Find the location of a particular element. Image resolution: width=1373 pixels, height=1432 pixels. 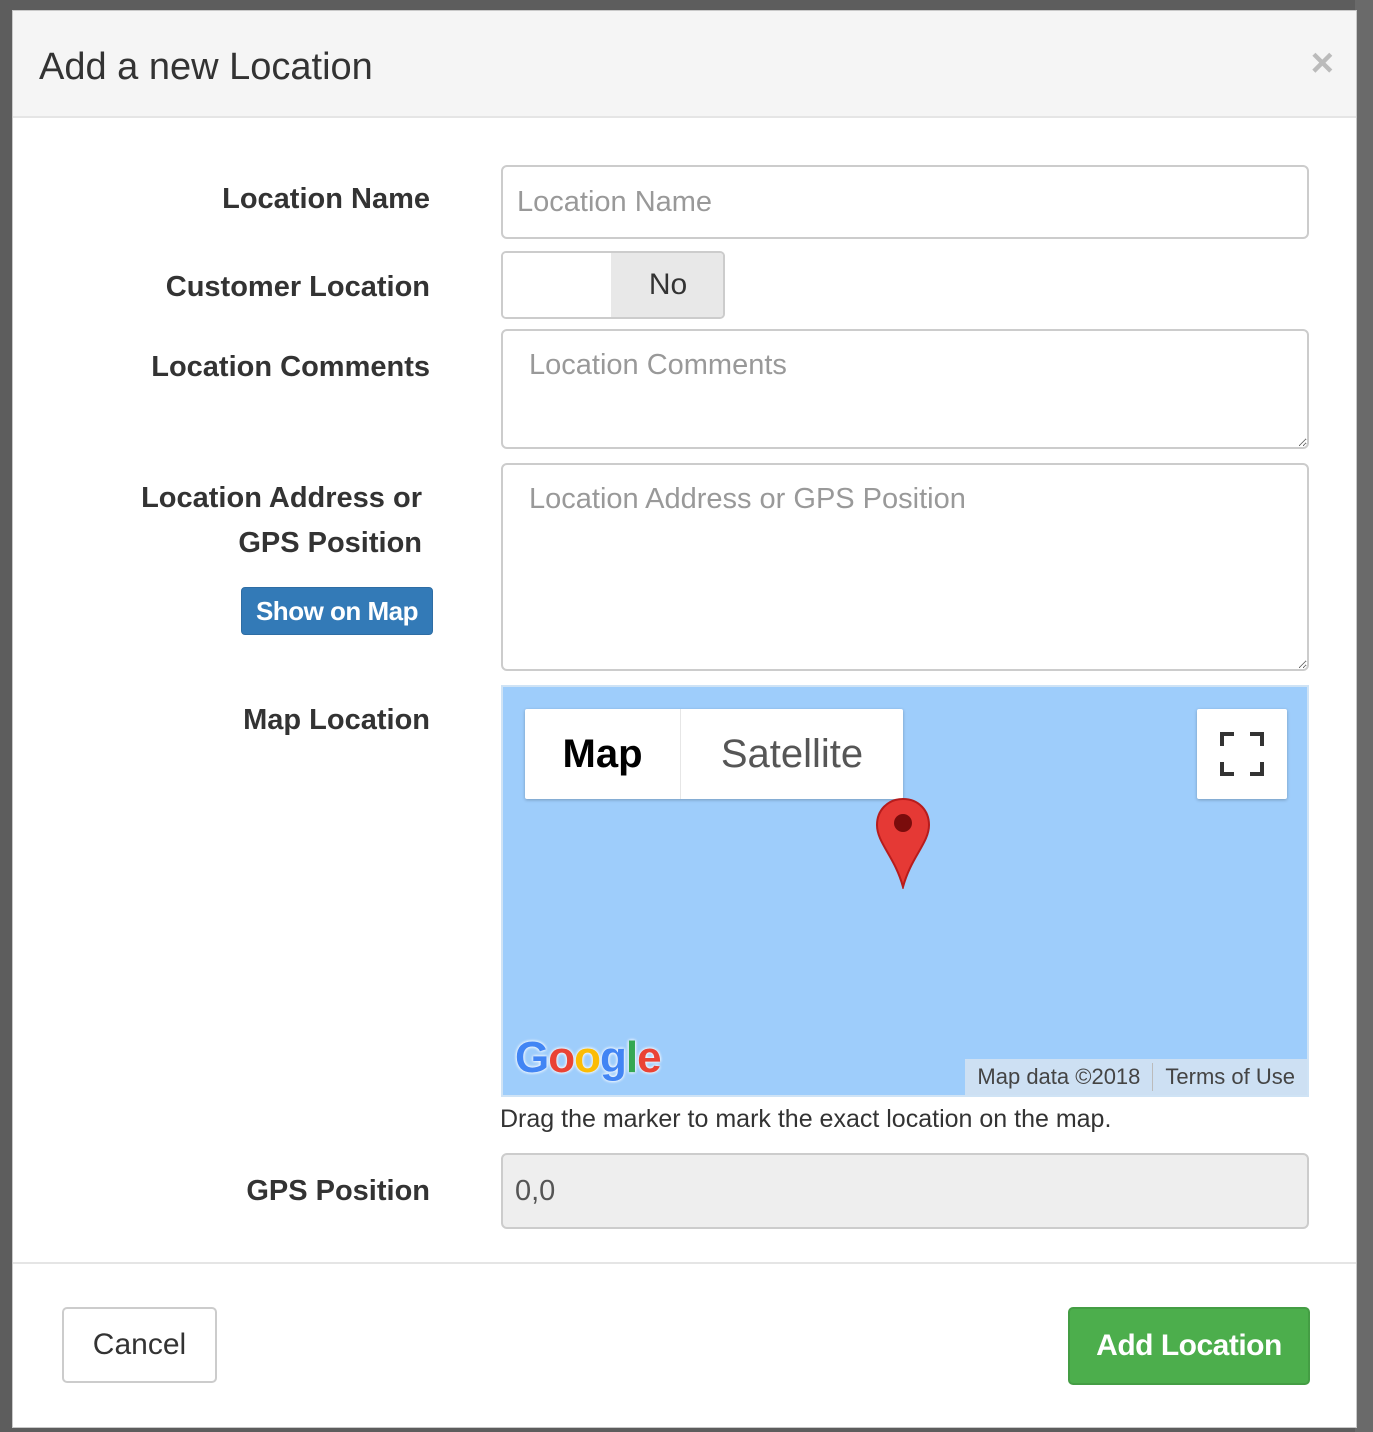

map-type-satellite-button: Satellite is located at coordinates (792, 754).